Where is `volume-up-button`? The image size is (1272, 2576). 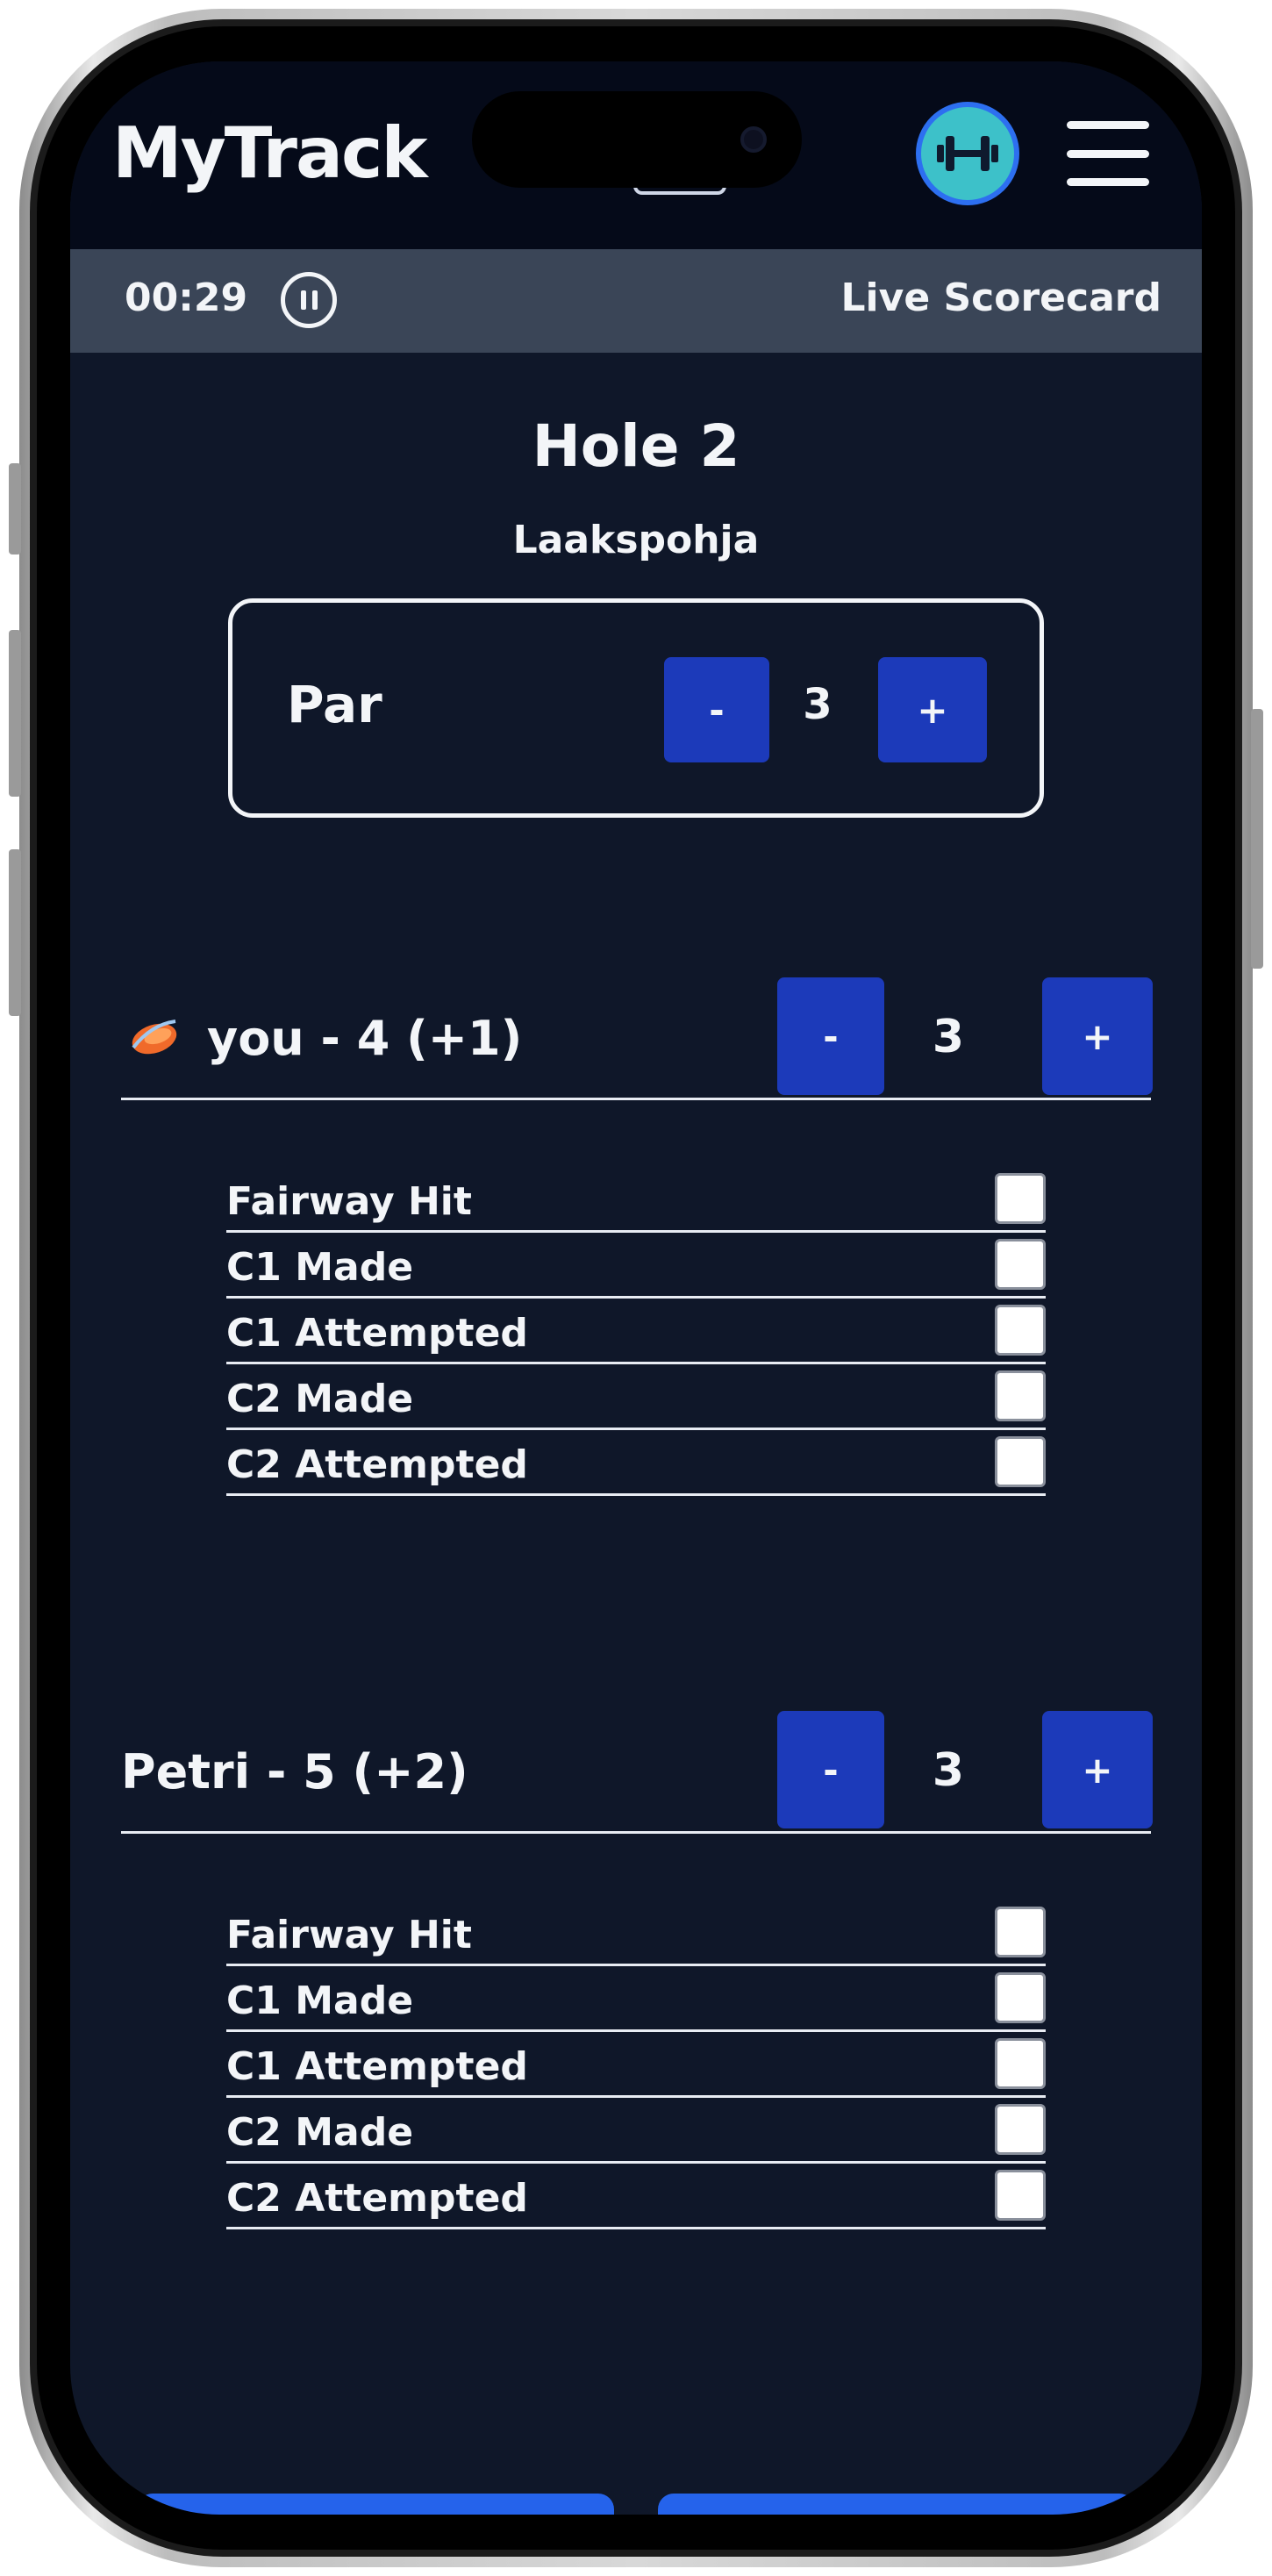 volume-up-button is located at coordinates (15, 713).